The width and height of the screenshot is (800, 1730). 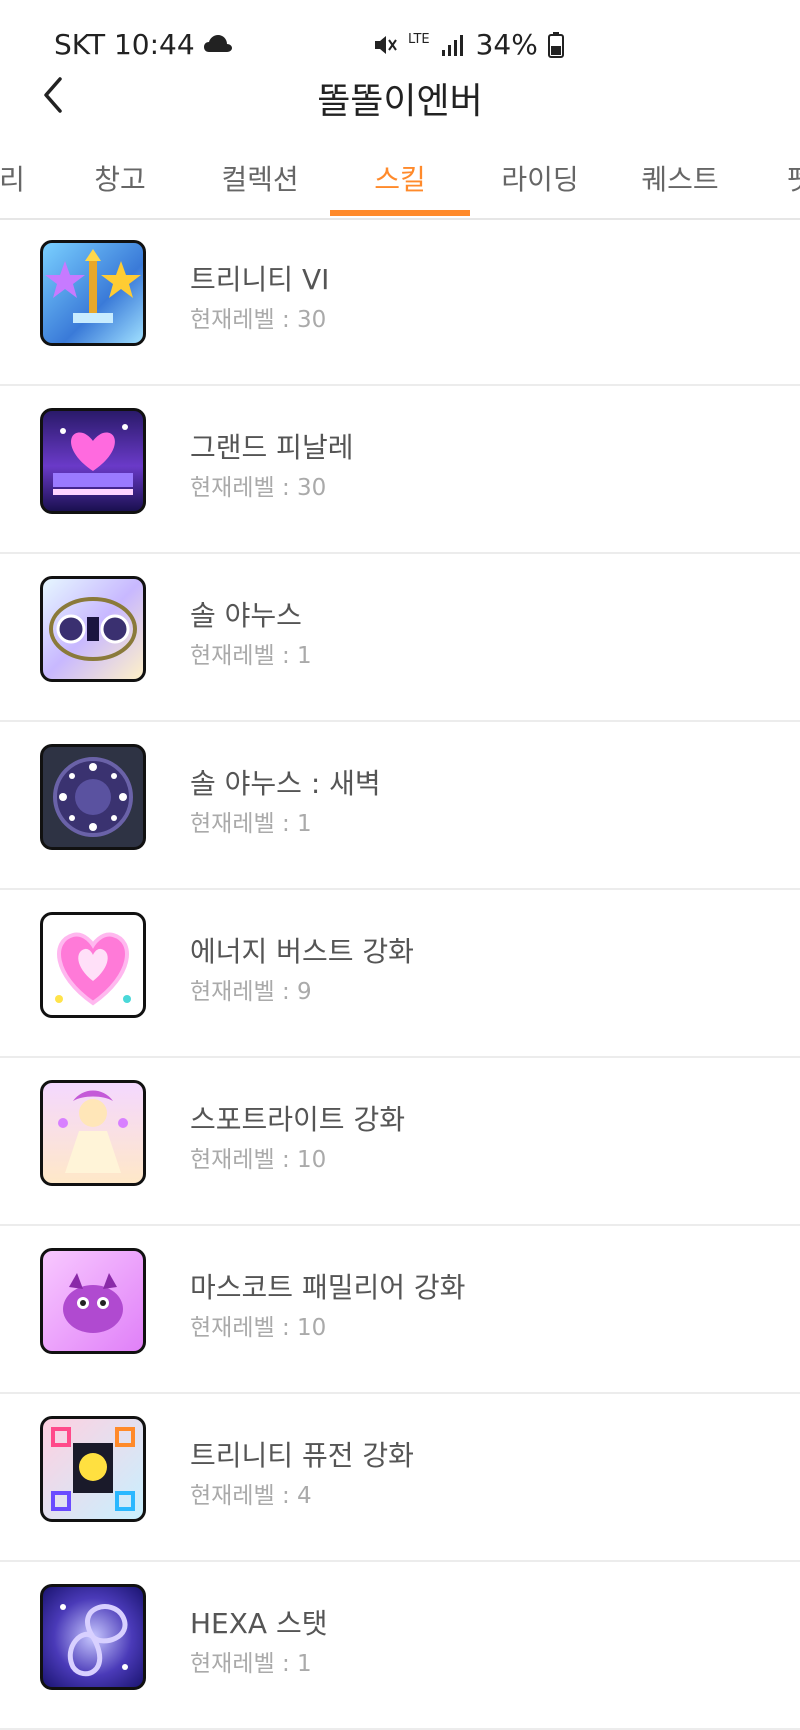 I want to click on tab-bar: 리 창고 컬렉션 스킬 라이딩 퀘스트 펫, so click(x=400, y=180).